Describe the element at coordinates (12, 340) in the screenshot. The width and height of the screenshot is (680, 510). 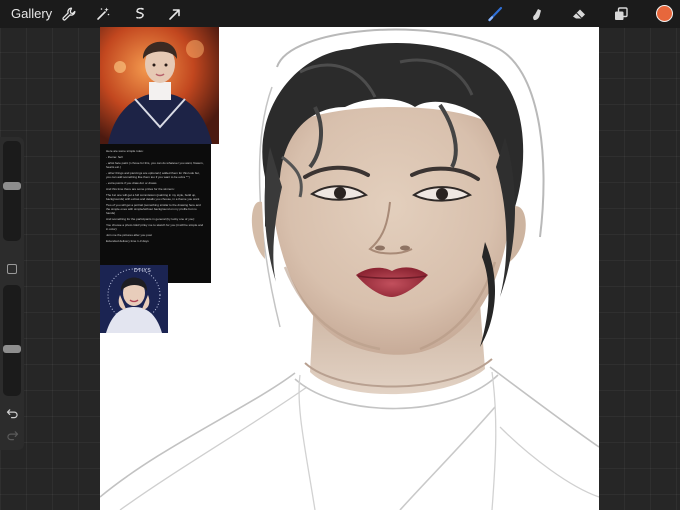
I see `opacity-slider` at that location.